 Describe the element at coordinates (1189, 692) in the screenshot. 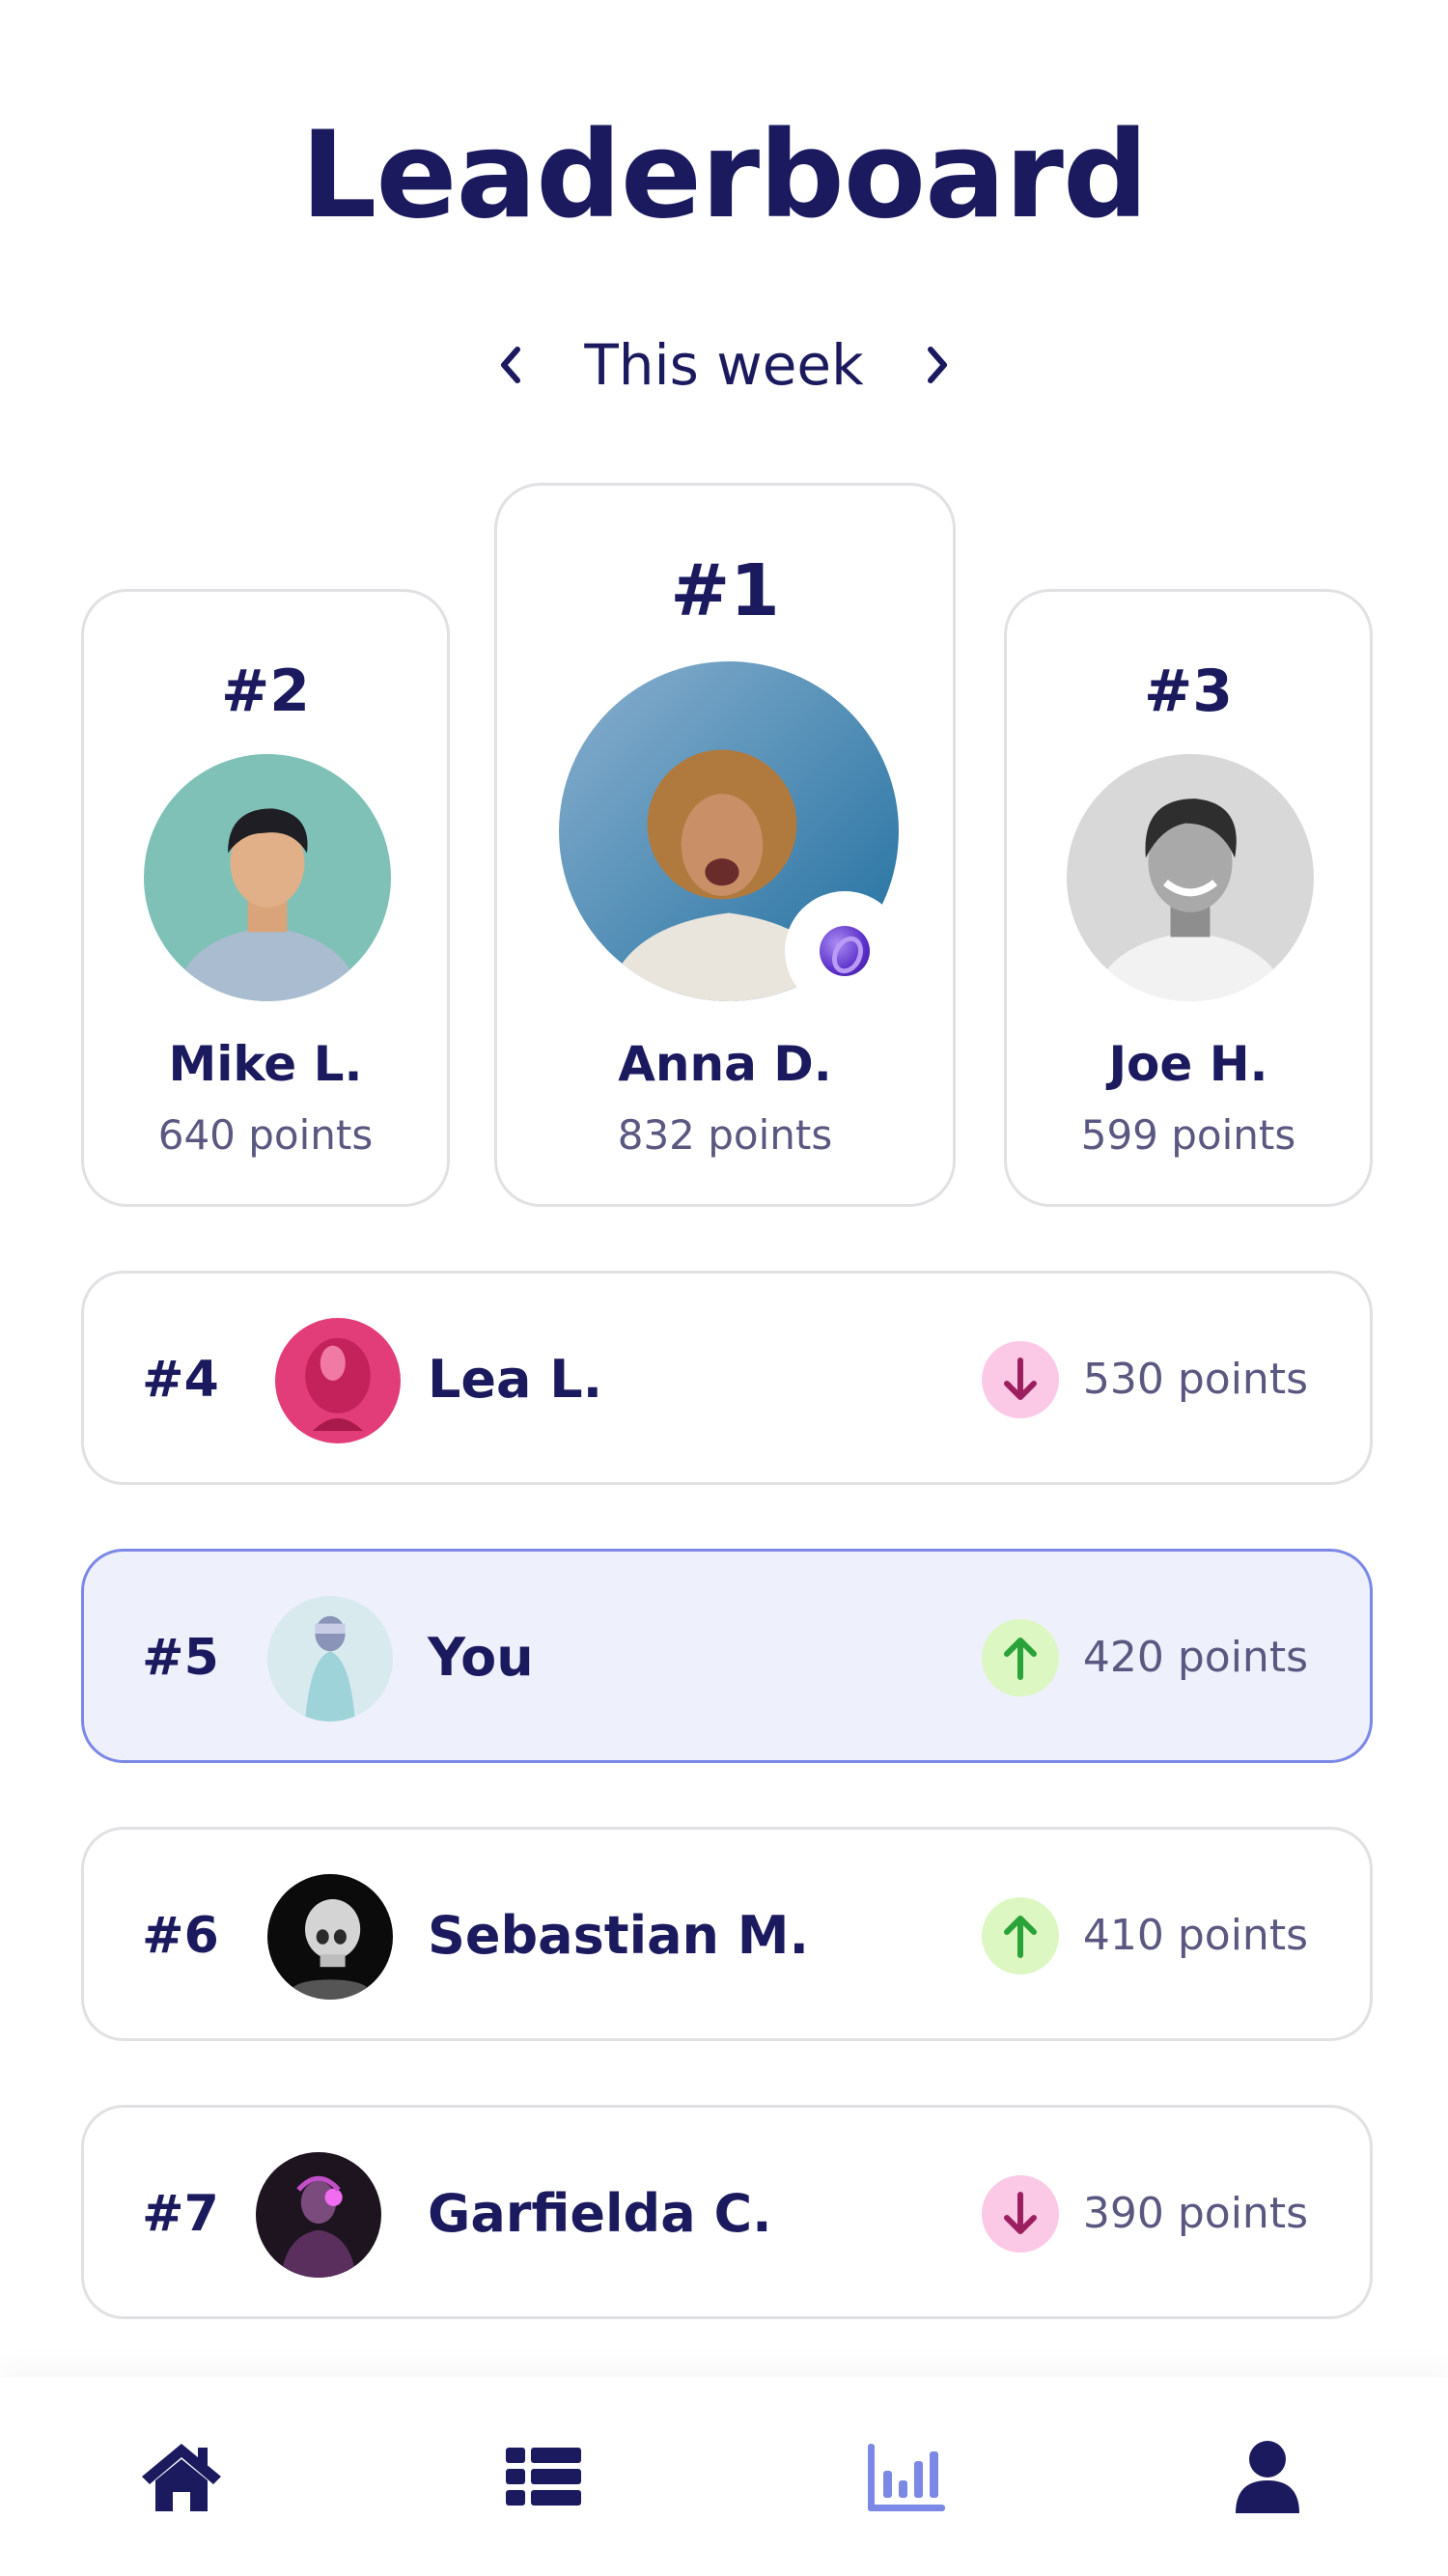

I see `podium-rank: #3` at that location.